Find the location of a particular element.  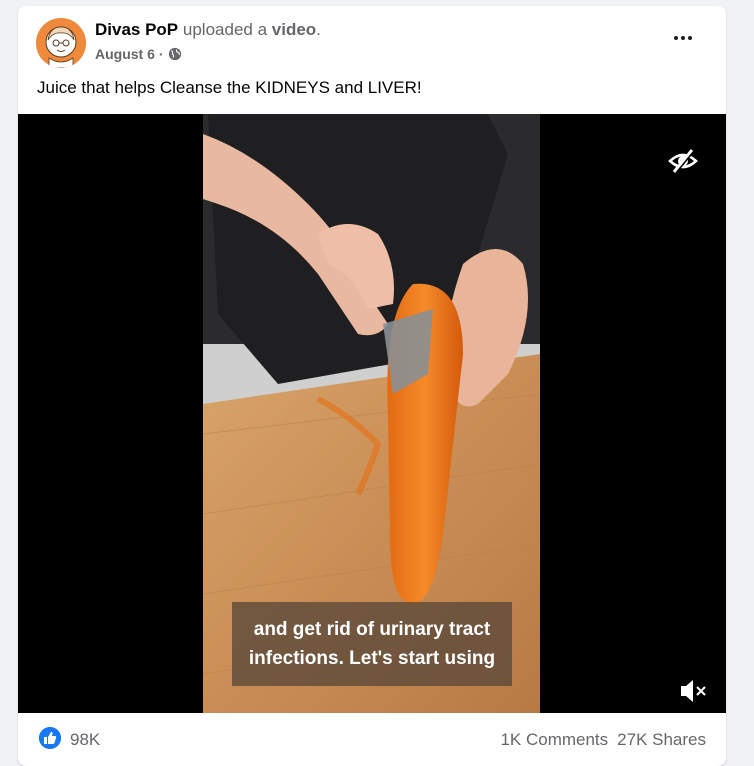

post-meta: August 6 · is located at coordinates (138, 54).